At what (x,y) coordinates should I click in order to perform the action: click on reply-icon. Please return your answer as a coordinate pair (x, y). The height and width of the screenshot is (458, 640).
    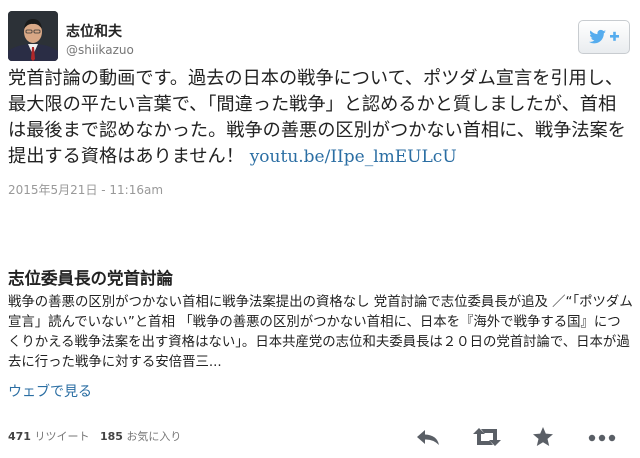
    Looking at the image, I should click on (428, 437).